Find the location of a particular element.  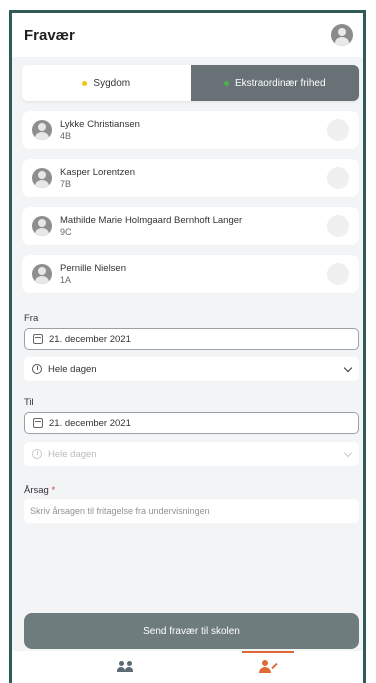

bottom-nav is located at coordinates (187, 667).